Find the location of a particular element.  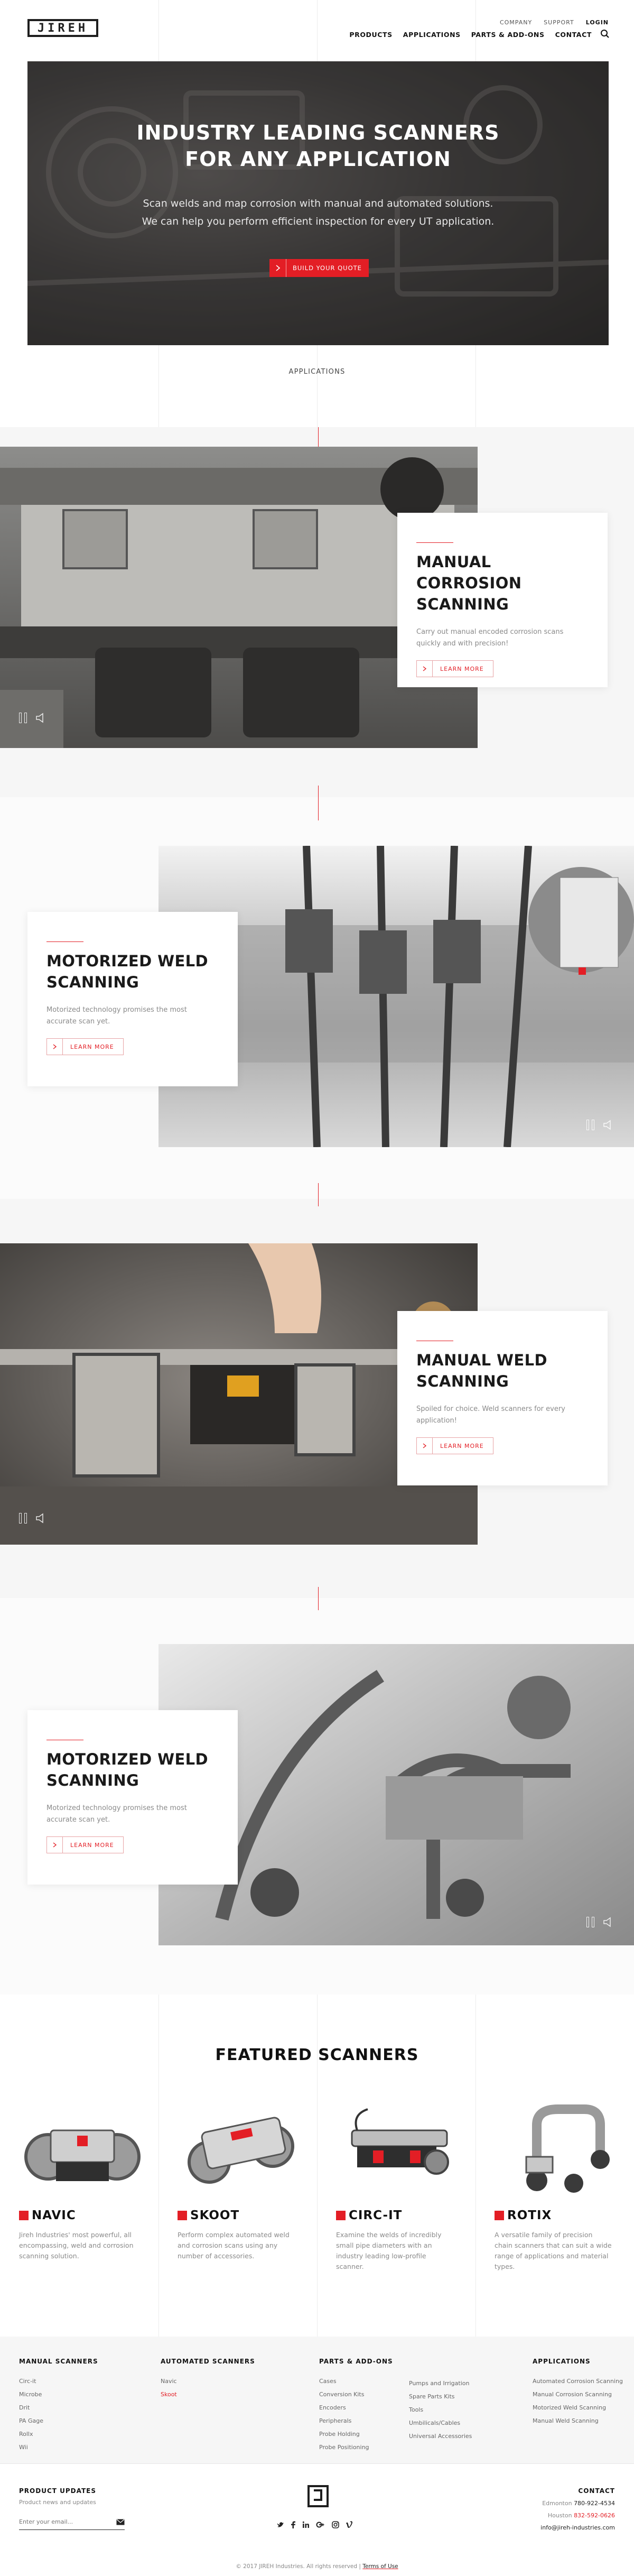

build-quote-button: BUILD YOUR QUOTE is located at coordinates (319, 268).